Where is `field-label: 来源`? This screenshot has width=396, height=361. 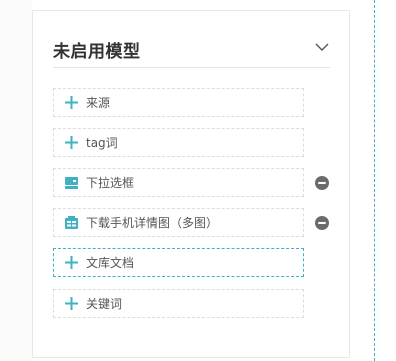
field-label: 来源 is located at coordinates (98, 103).